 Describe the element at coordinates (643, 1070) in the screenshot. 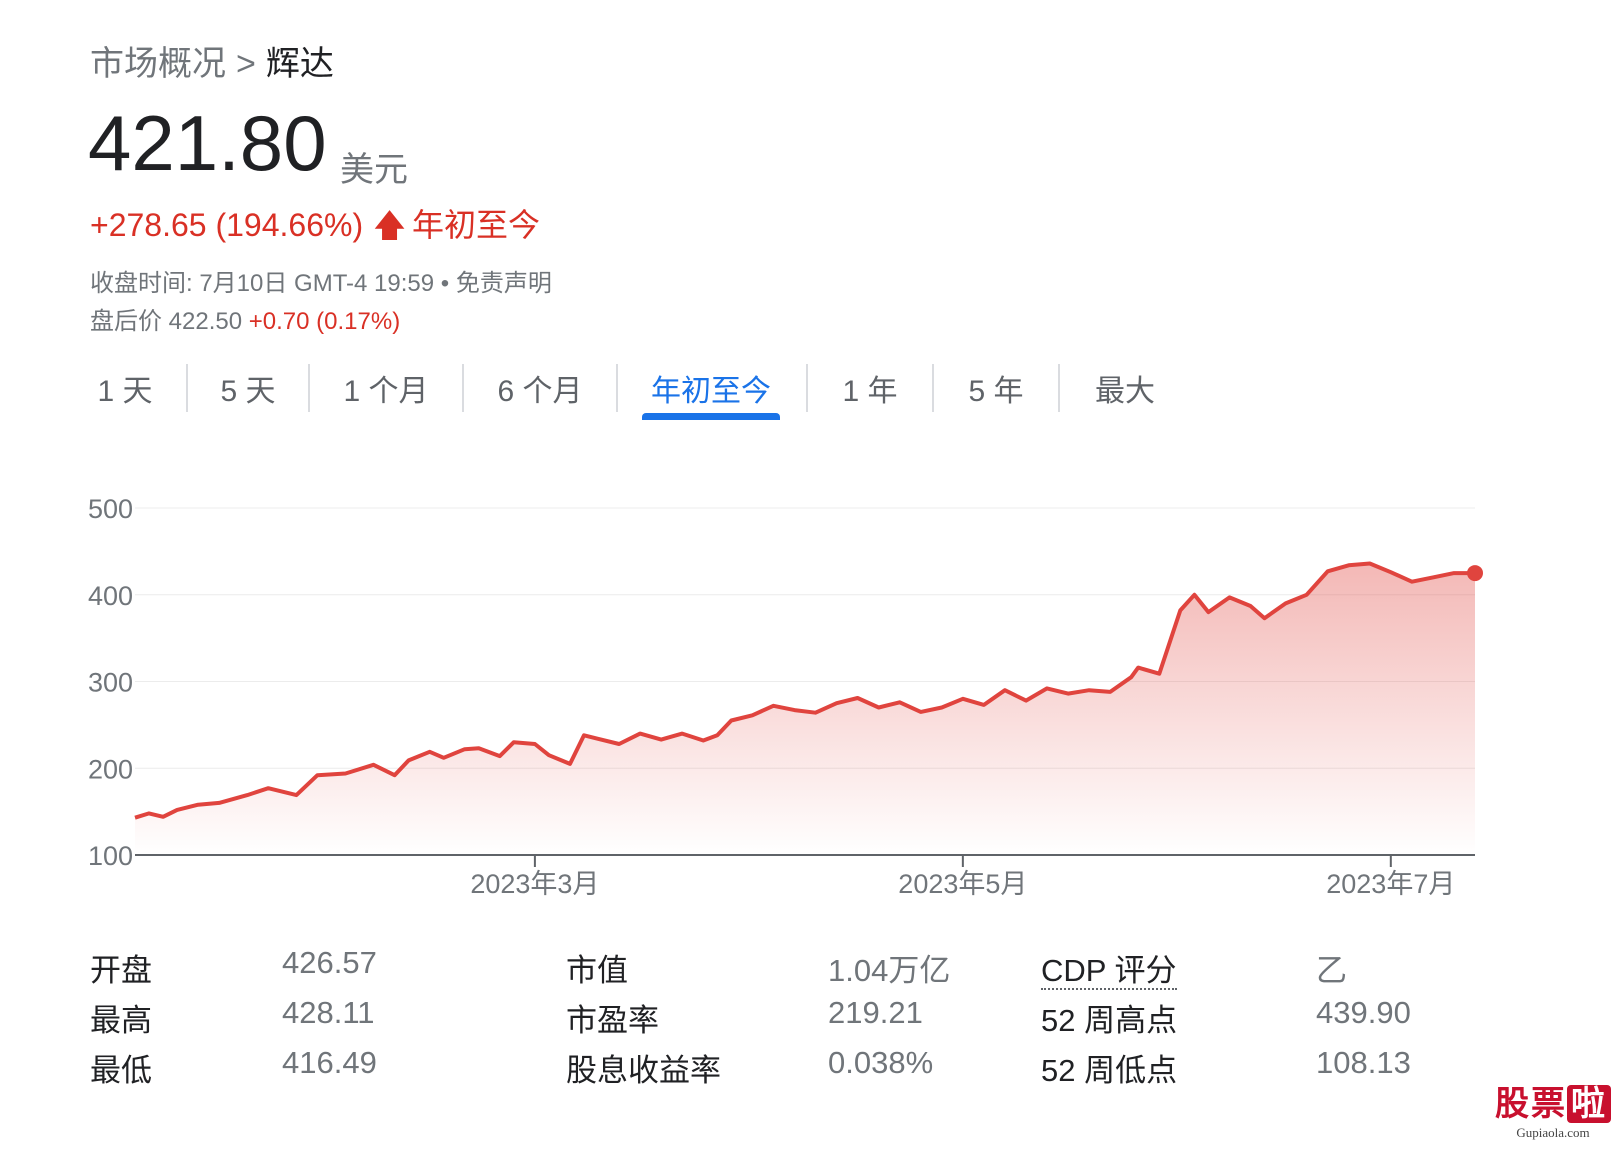

I see `dividend-yield-label: 股息收益率` at that location.